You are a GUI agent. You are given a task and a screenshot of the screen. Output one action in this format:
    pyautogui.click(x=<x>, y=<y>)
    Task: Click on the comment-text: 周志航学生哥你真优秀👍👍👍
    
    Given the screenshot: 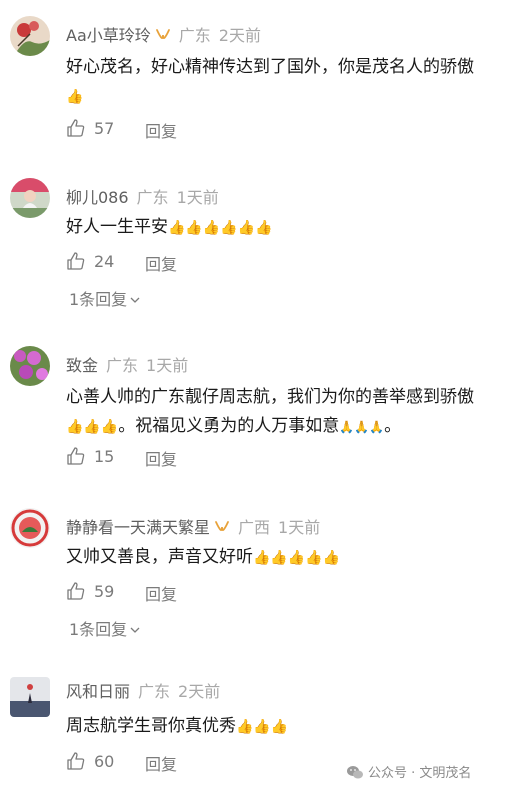 What is the action you would take?
    pyautogui.click(x=281, y=727)
    